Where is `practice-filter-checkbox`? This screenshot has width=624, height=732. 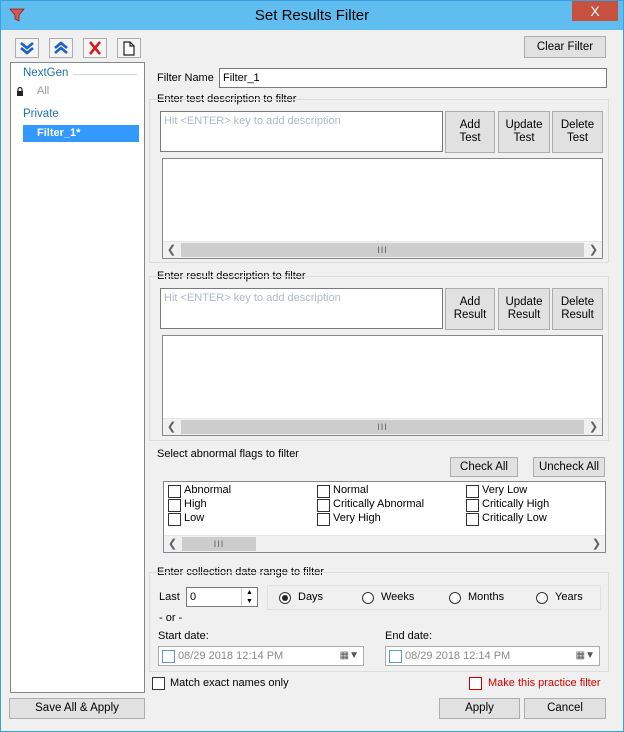 practice-filter-checkbox is located at coordinates (475, 683).